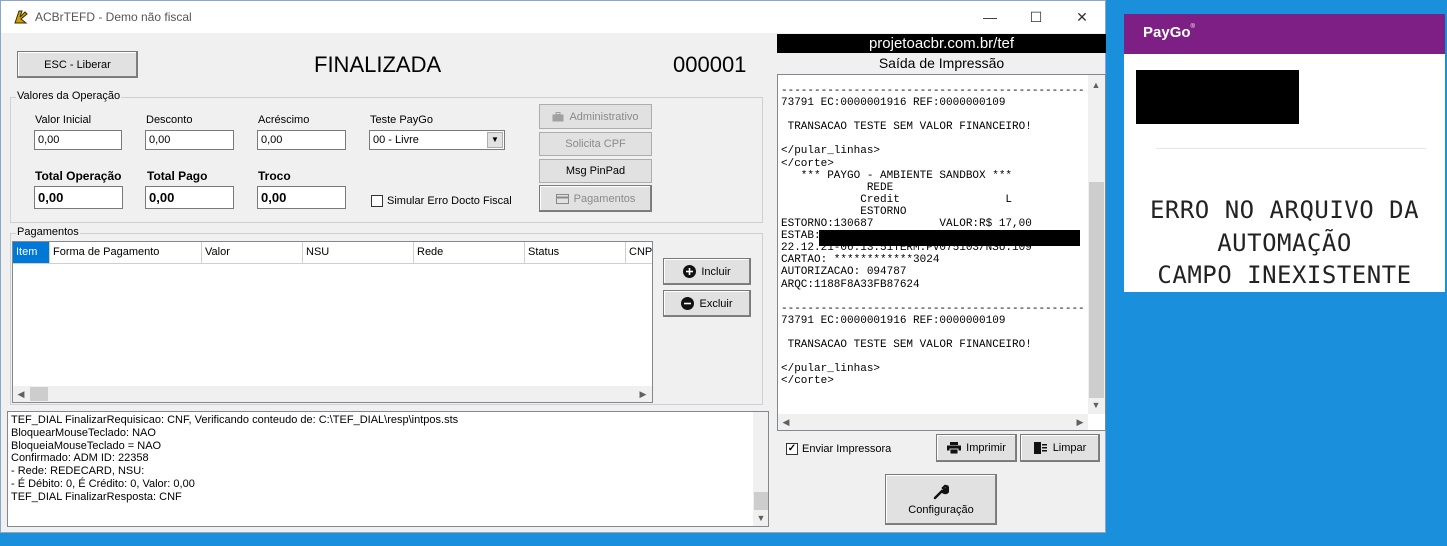 This screenshot has height=546, width=1447. What do you see at coordinates (78, 140) in the screenshot?
I see `valor-inicial-input: 0,00` at bounding box center [78, 140].